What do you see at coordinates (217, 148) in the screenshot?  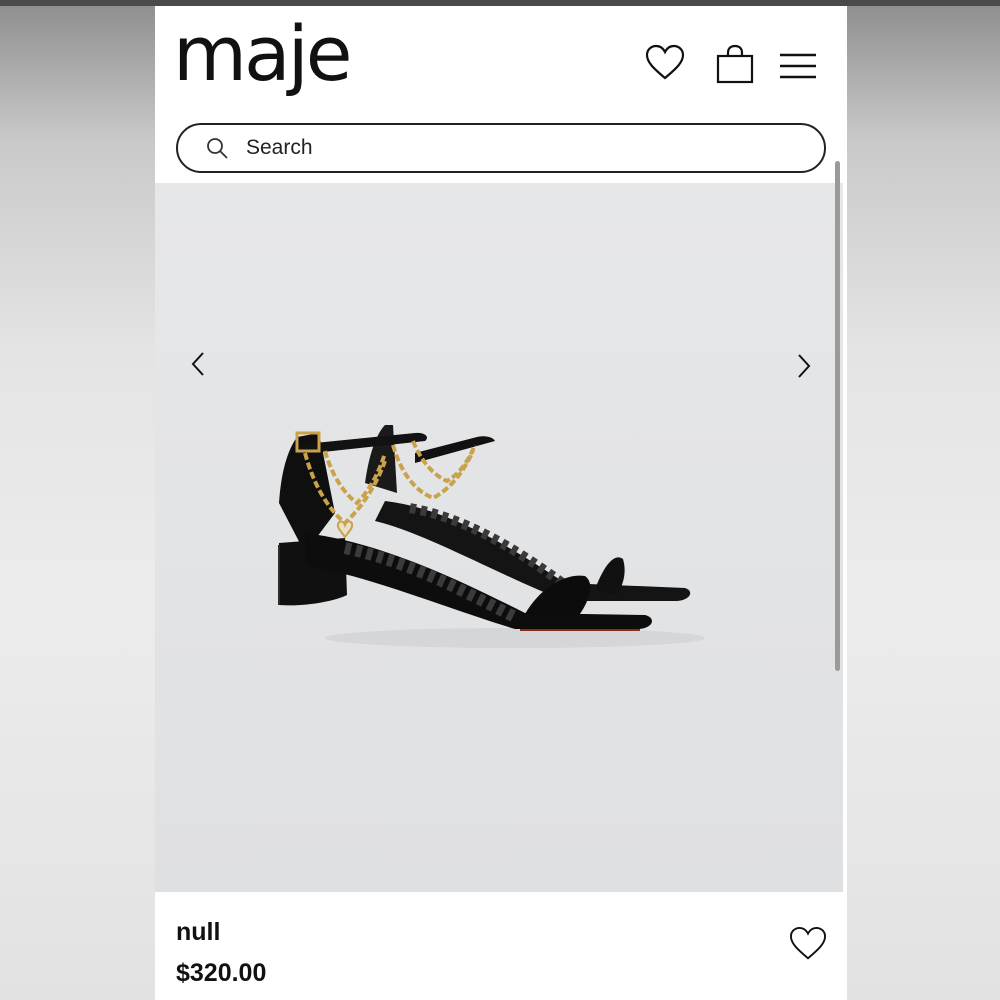 I see `search-icon` at bounding box center [217, 148].